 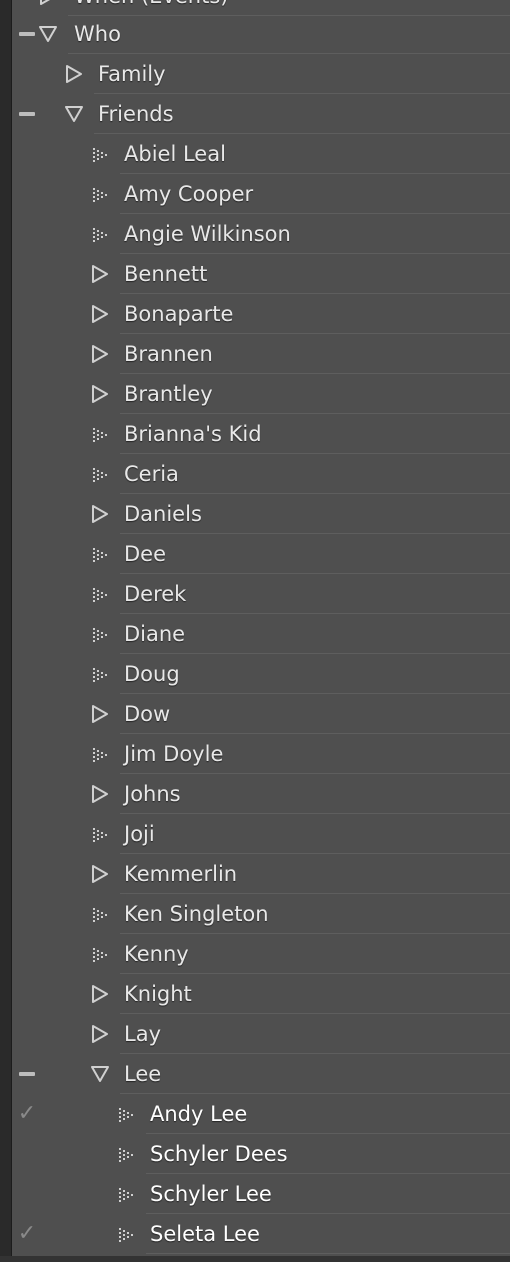 What do you see at coordinates (199, 1114) in the screenshot?
I see `keyword-label: Andy Lee` at bounding box center [199, 1114].